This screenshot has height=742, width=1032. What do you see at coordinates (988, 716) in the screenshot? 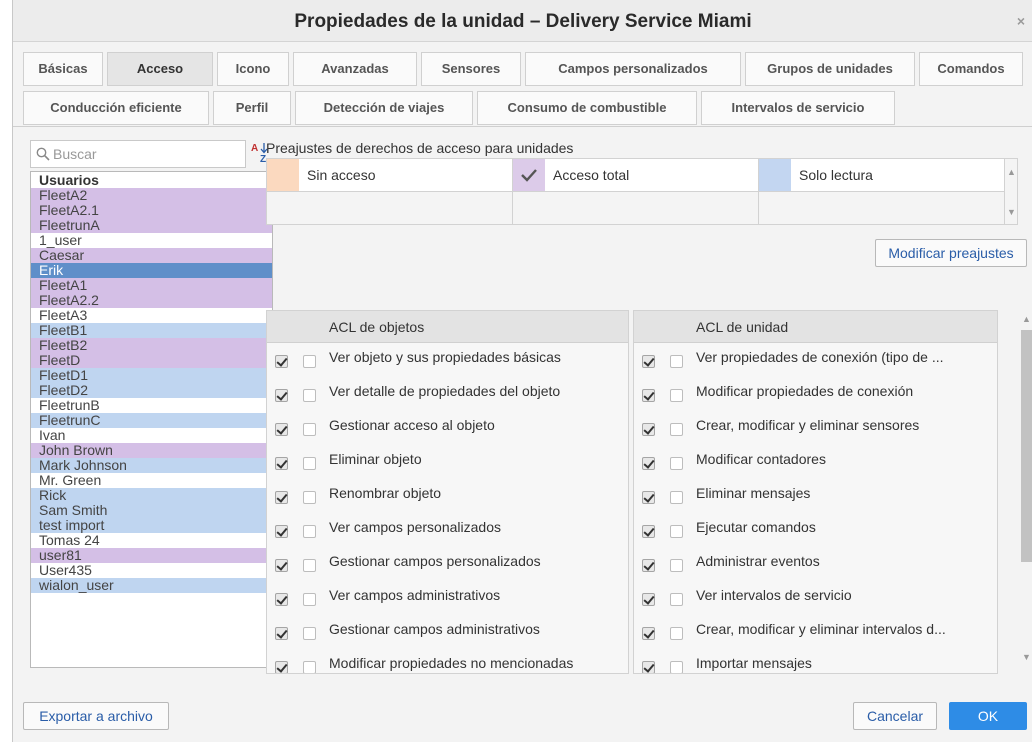
I see `ok-button: OK` at bounding box center [988, 716].